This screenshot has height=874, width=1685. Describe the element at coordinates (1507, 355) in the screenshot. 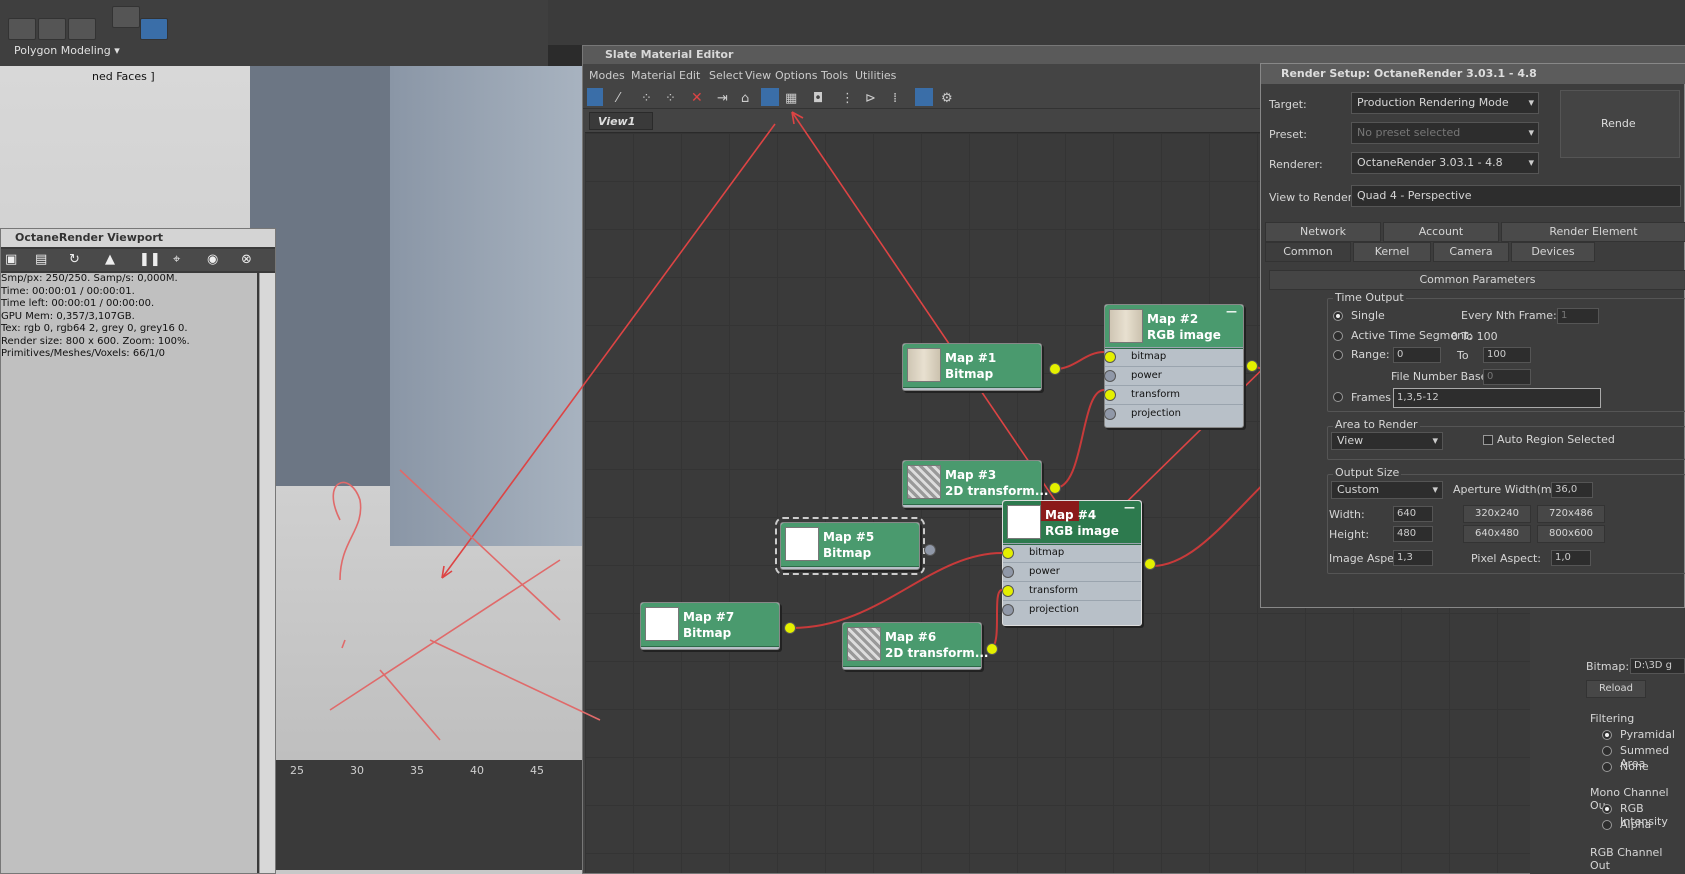

I see `range-to-field: 100` at that location.